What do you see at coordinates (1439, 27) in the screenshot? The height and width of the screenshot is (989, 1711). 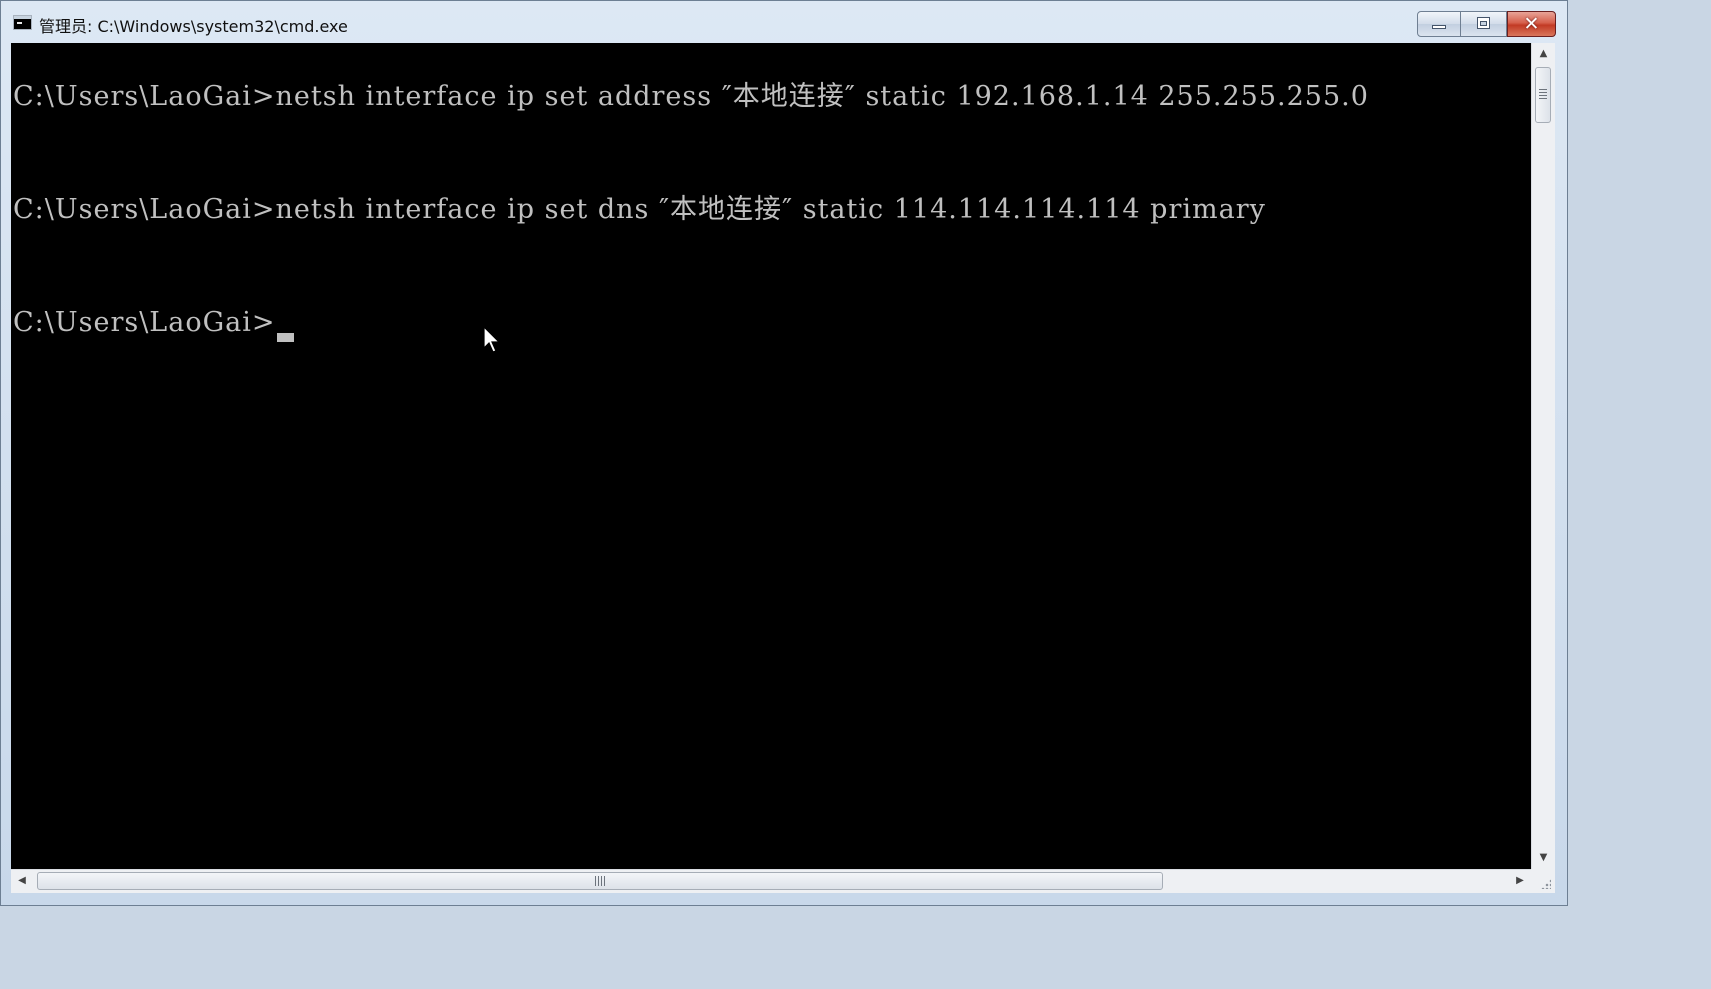 I see `minimize-icon` at bounding box center [1439, 27].